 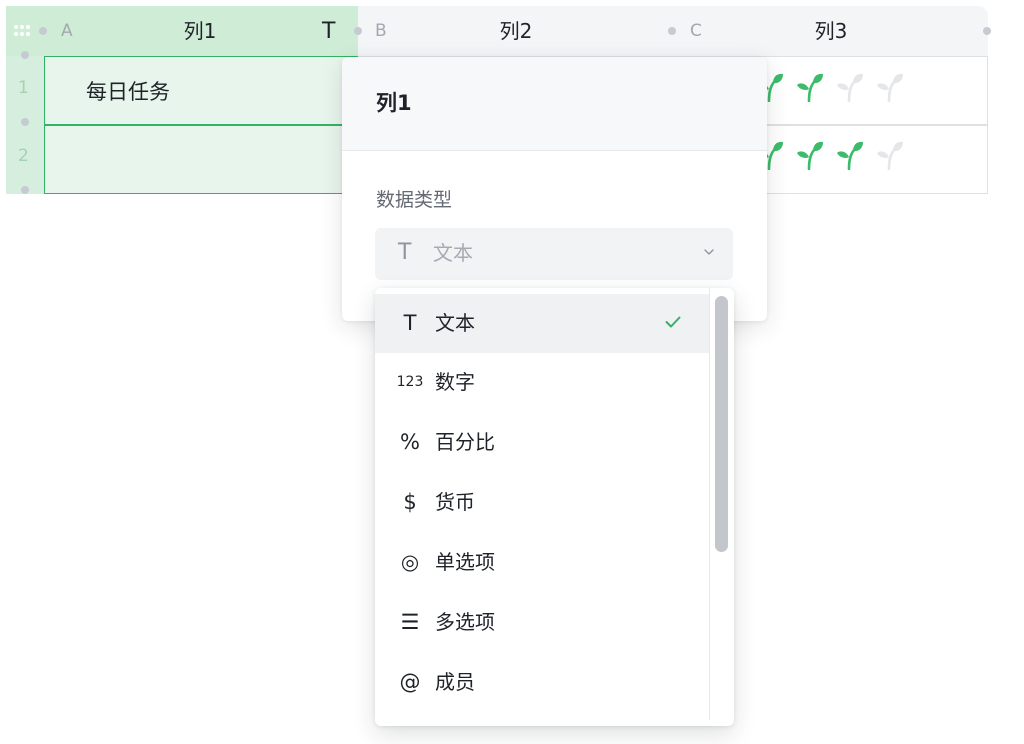 What do you see at coordinates (394, 103) in the screenshot?
I see `popover-title: 列1` at bounding box center [394, 103].